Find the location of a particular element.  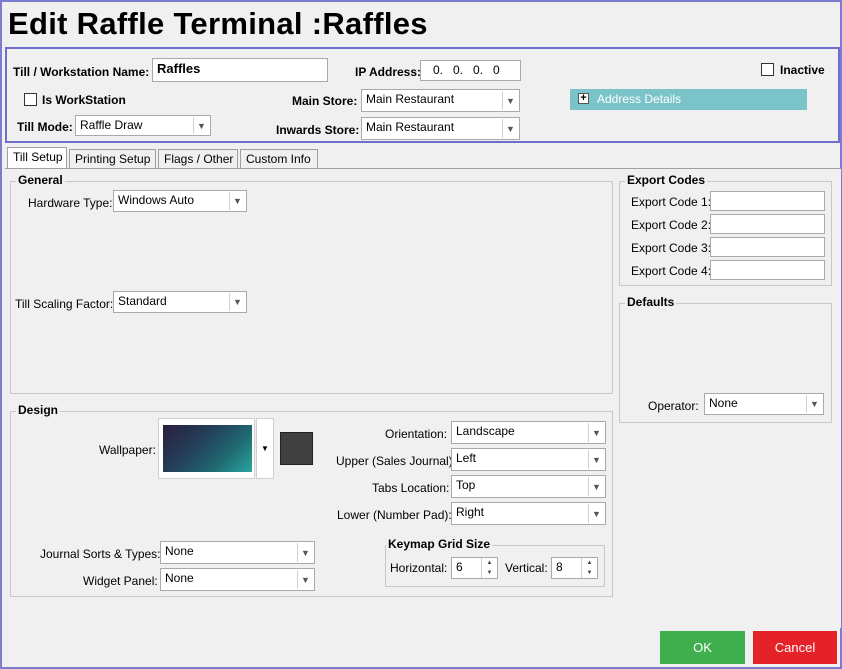

export-code-2-label: Export Code 2: is located at coordinates (671, 225).